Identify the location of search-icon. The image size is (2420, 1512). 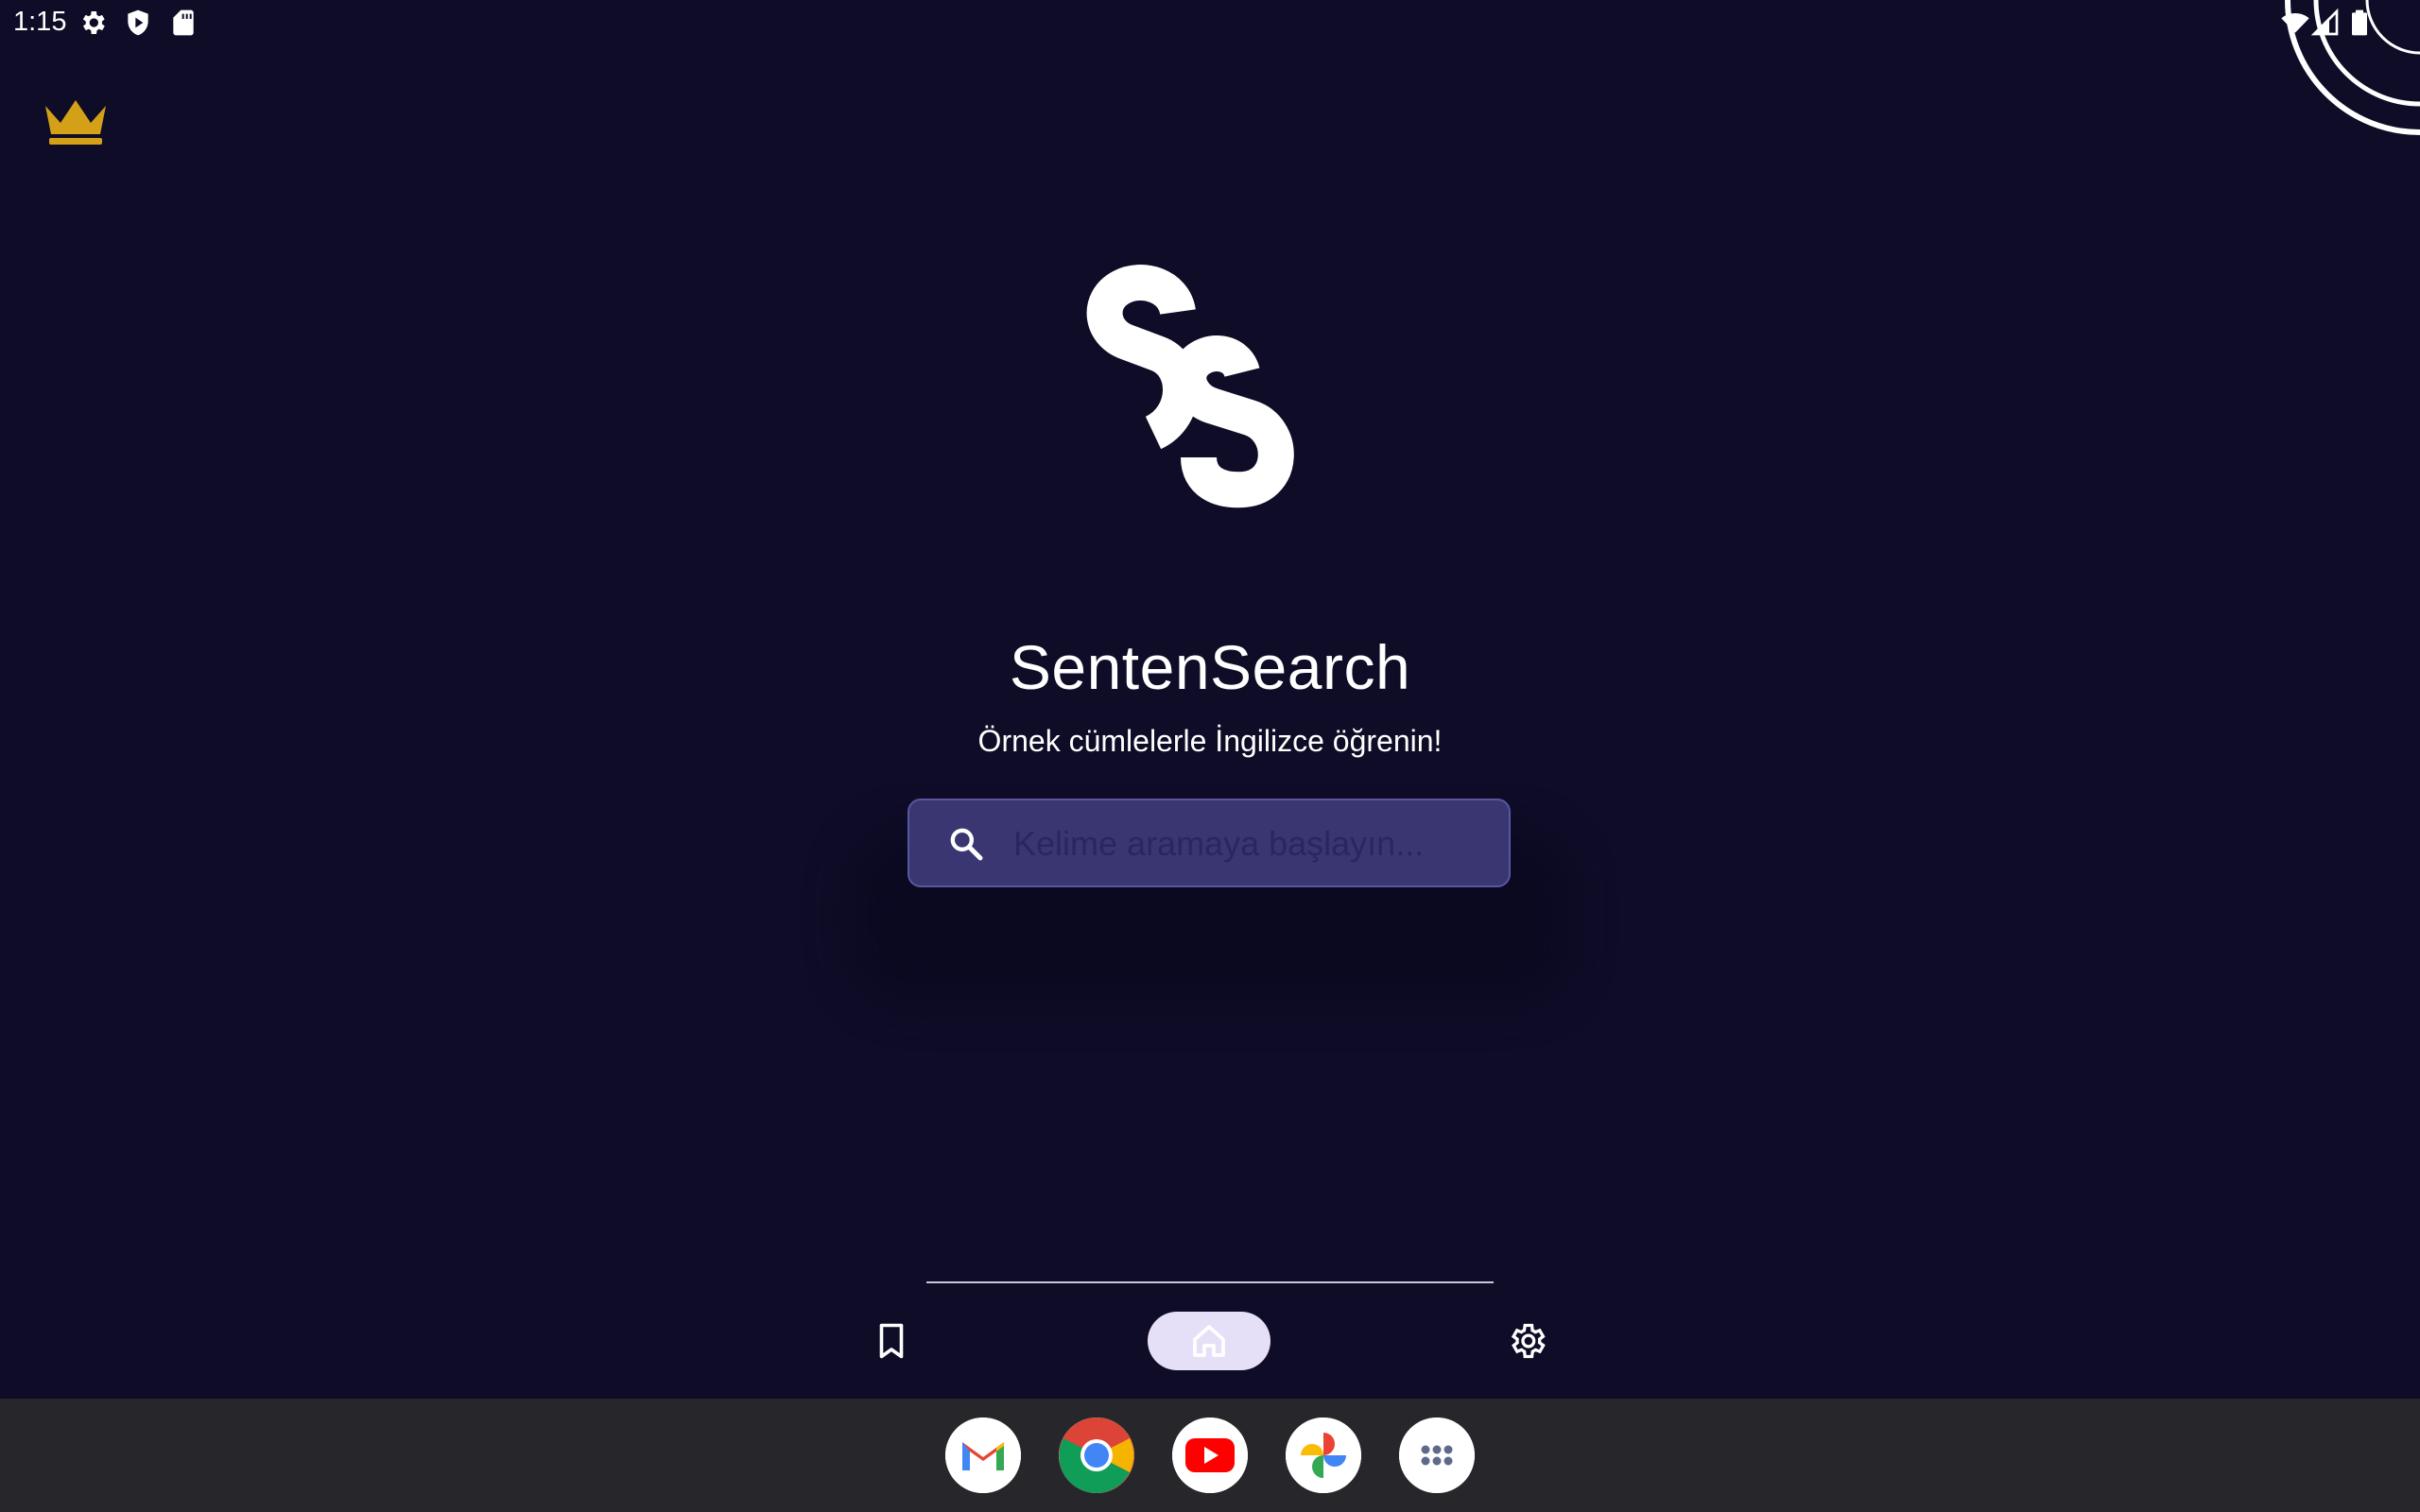
(966, 844).